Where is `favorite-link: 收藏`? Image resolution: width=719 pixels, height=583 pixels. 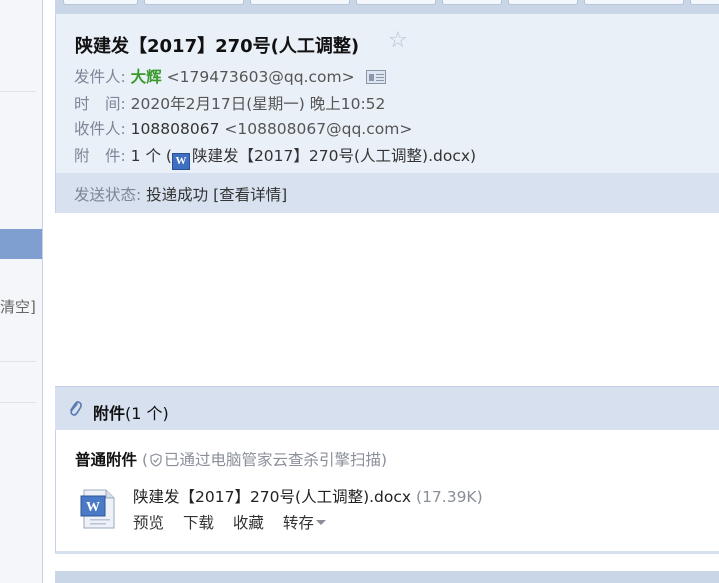
favorite-link: 收藏 is located at coordinates (248, 523).